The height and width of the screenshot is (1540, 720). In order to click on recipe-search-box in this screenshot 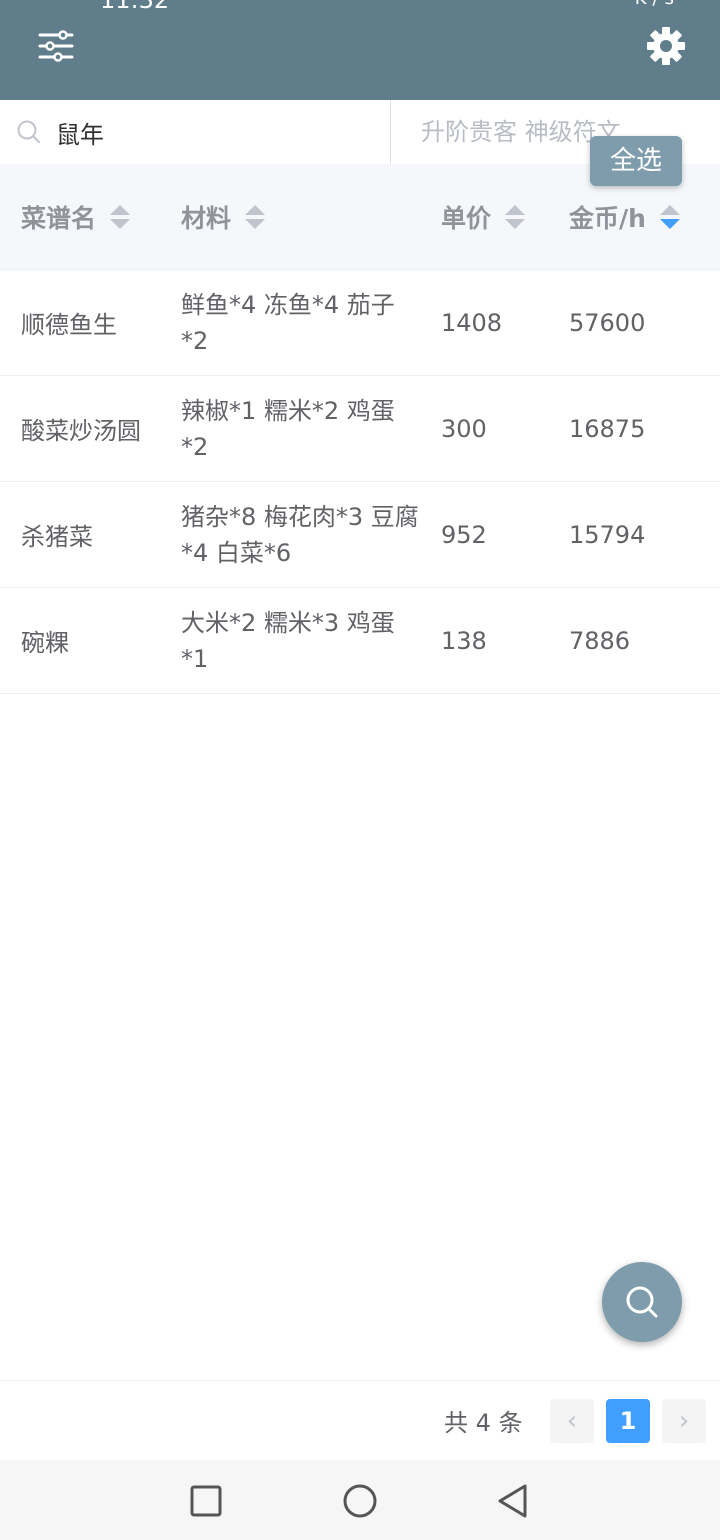, I will do `click(195, 132)`.